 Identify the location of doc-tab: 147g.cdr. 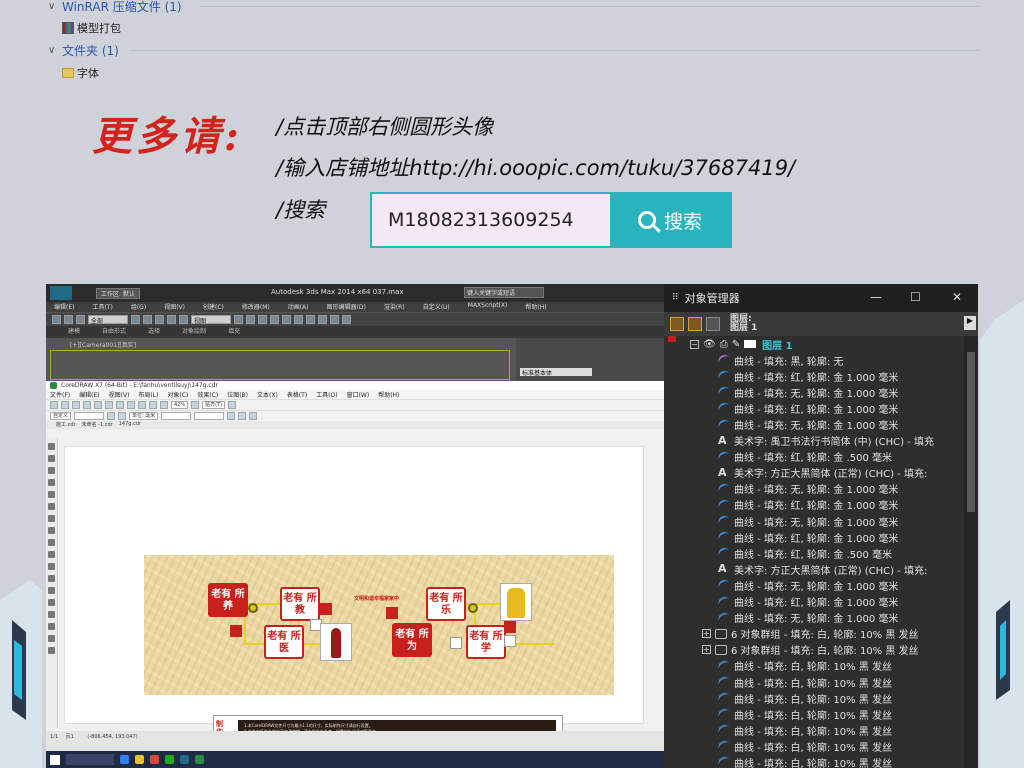
(130, 425).